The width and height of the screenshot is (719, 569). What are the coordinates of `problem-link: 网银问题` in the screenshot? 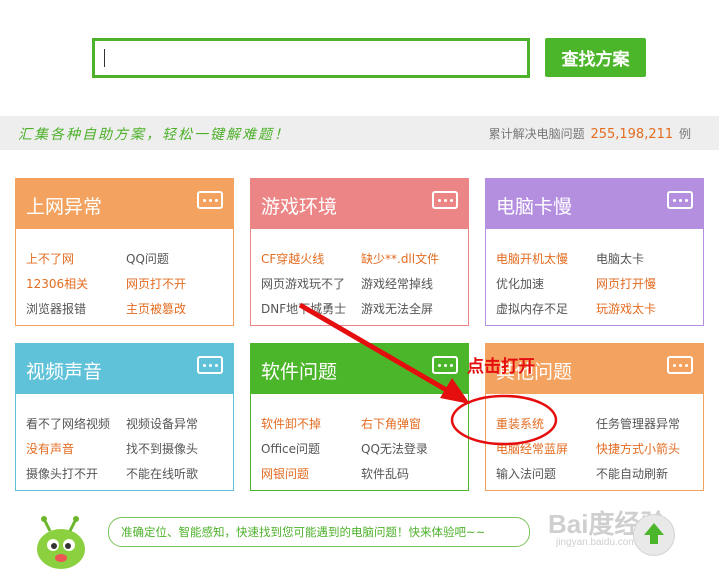 It's located at (311, 474).